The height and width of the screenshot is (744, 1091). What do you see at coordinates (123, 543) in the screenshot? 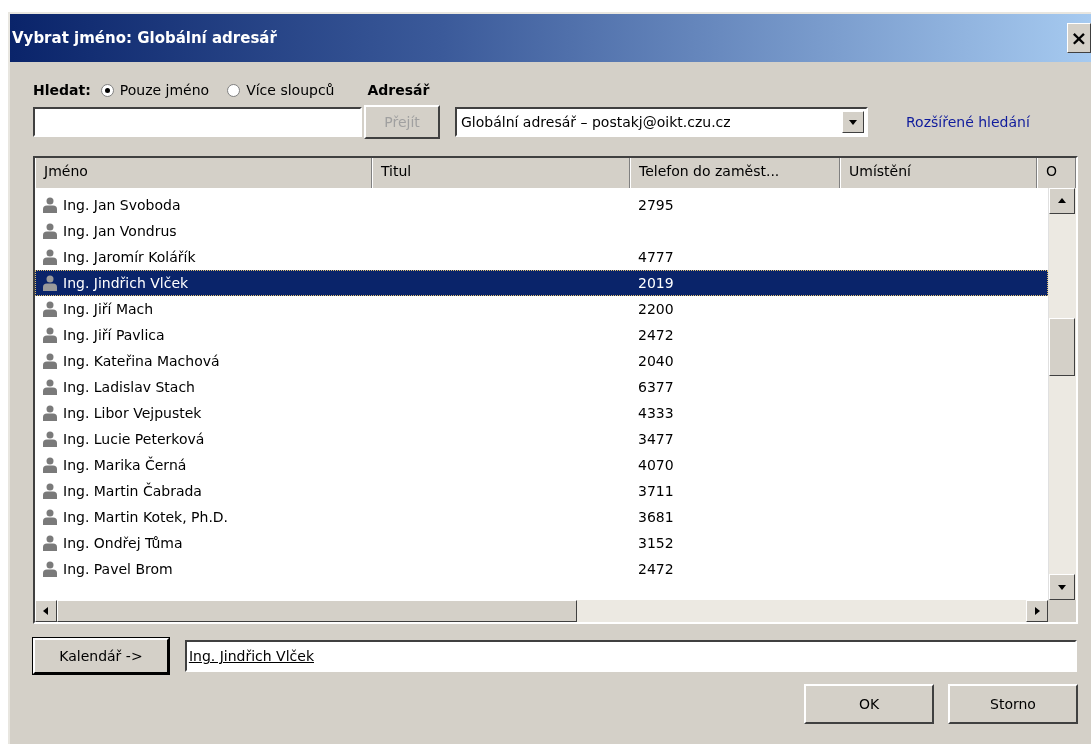
I see `contact-name: Ing. Ondřej Tůma` at bounding box center [123, 543].